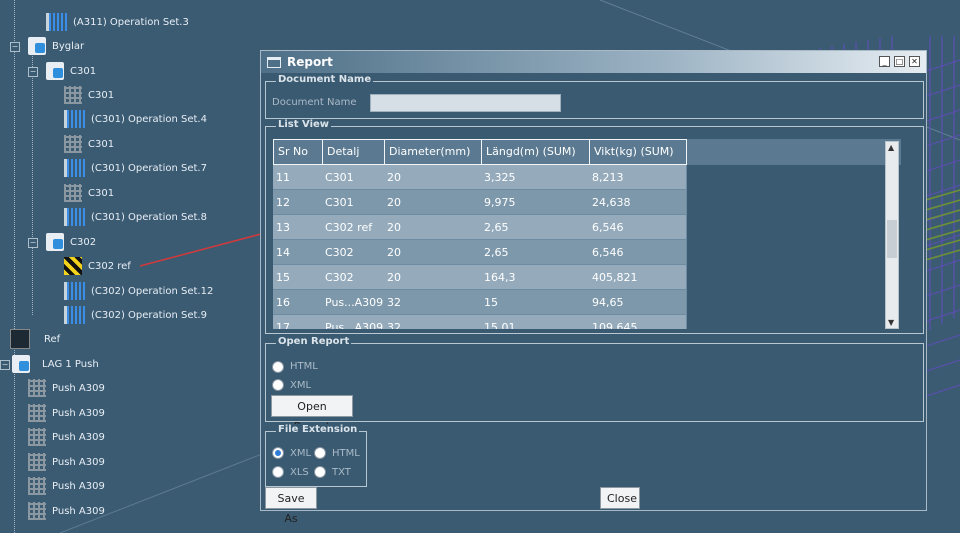 The width and height of the screenshot is (960, 533). I want to click on scrollbar-thumb, so click(892, 239).